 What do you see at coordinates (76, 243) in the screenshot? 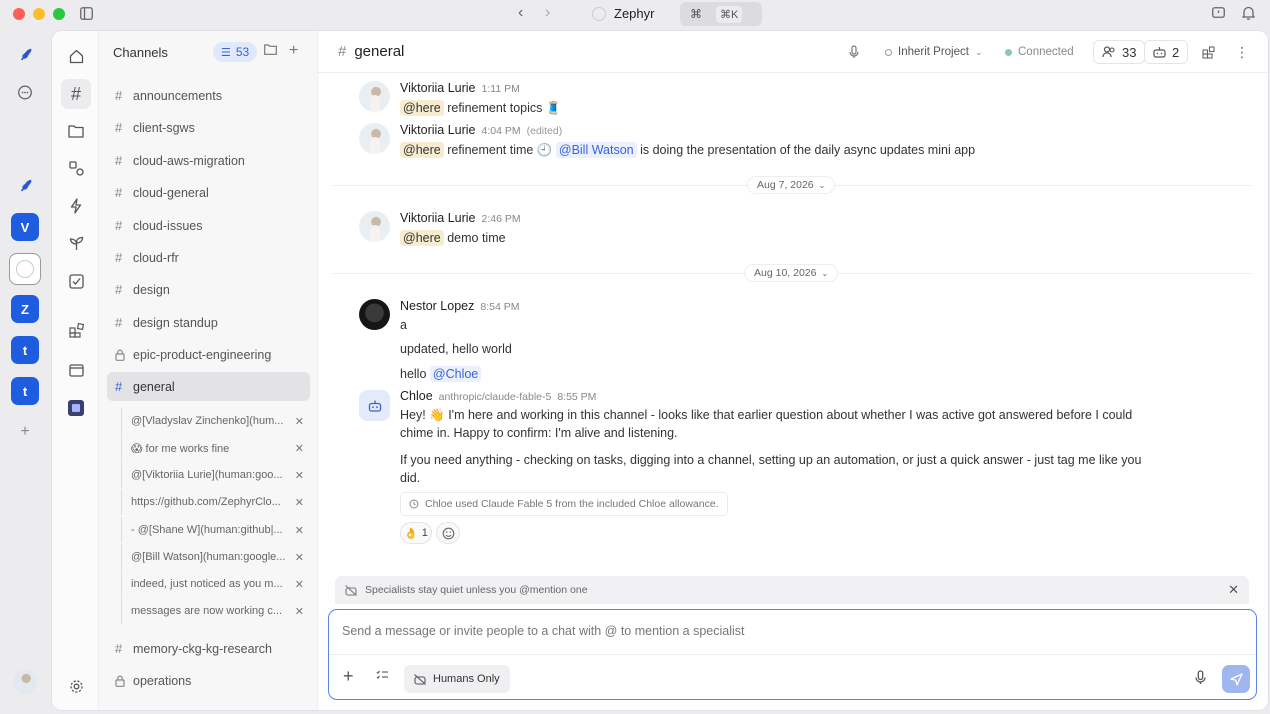
I see `sprout-icon` at bounding box center [76, 243].